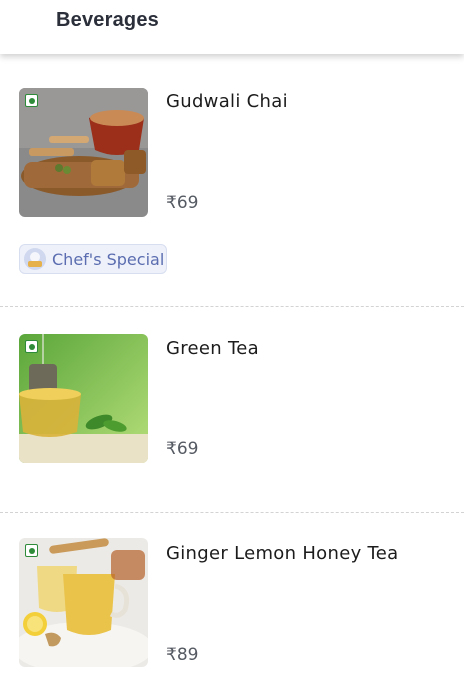 The height and width of the screenshot is (700, 464). What do you see at coordinates (83, 398) in the screenshot?
I see `green-tea-photo-icon` at bounding box center [83, 398].